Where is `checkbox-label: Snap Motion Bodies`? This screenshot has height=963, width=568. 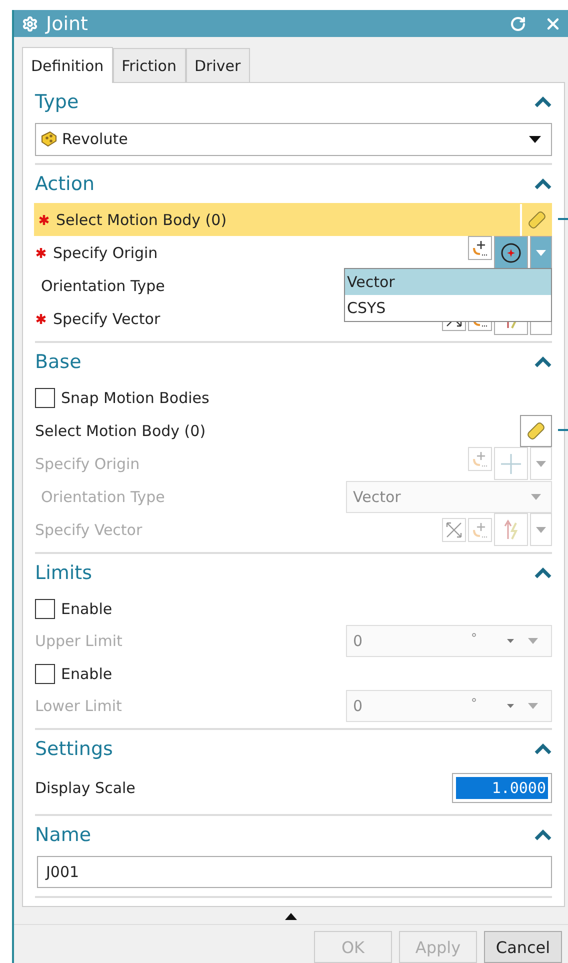
checkbox-label: Snap Motion Bodies is located at coordinates (135, 397).